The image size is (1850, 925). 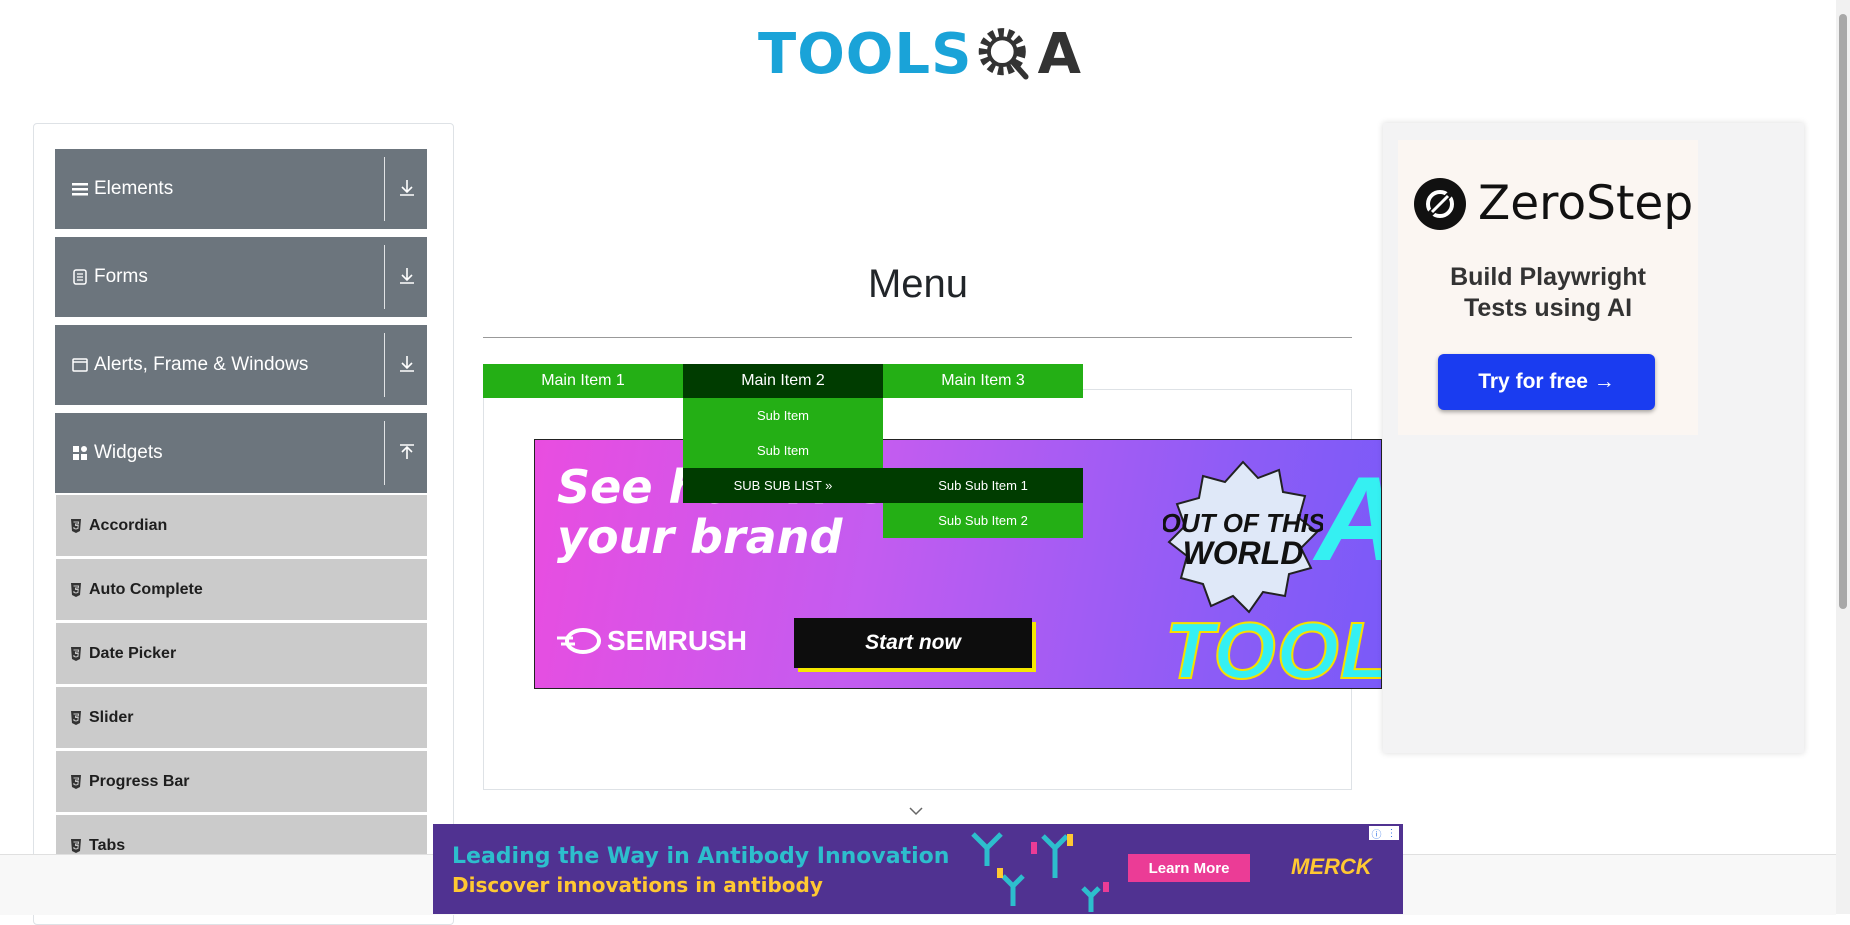 What do you see at coordinates (637, 885) in the screenshot?
I see `merck-ad-line-2: Discover innovations in antibody` at bounding box center [637, 885].